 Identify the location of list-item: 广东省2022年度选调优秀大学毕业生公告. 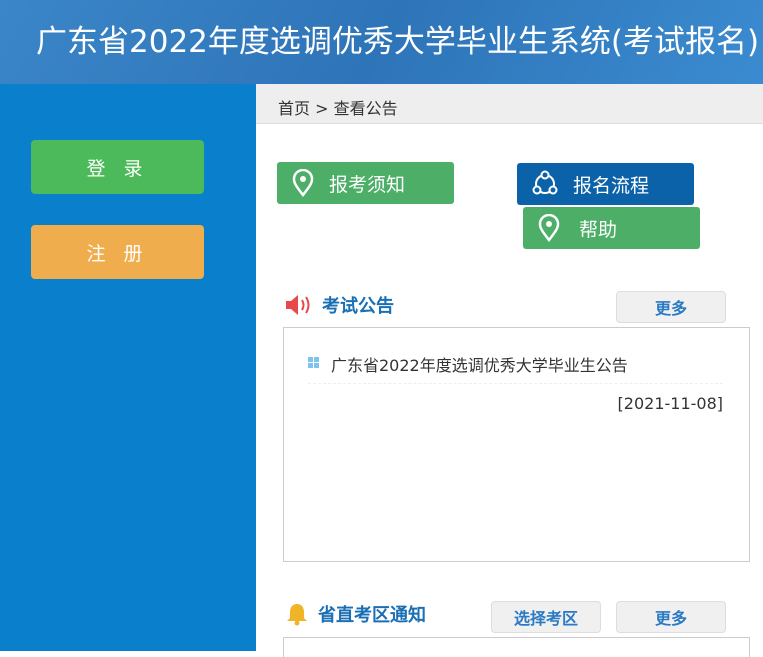
(515, 368).